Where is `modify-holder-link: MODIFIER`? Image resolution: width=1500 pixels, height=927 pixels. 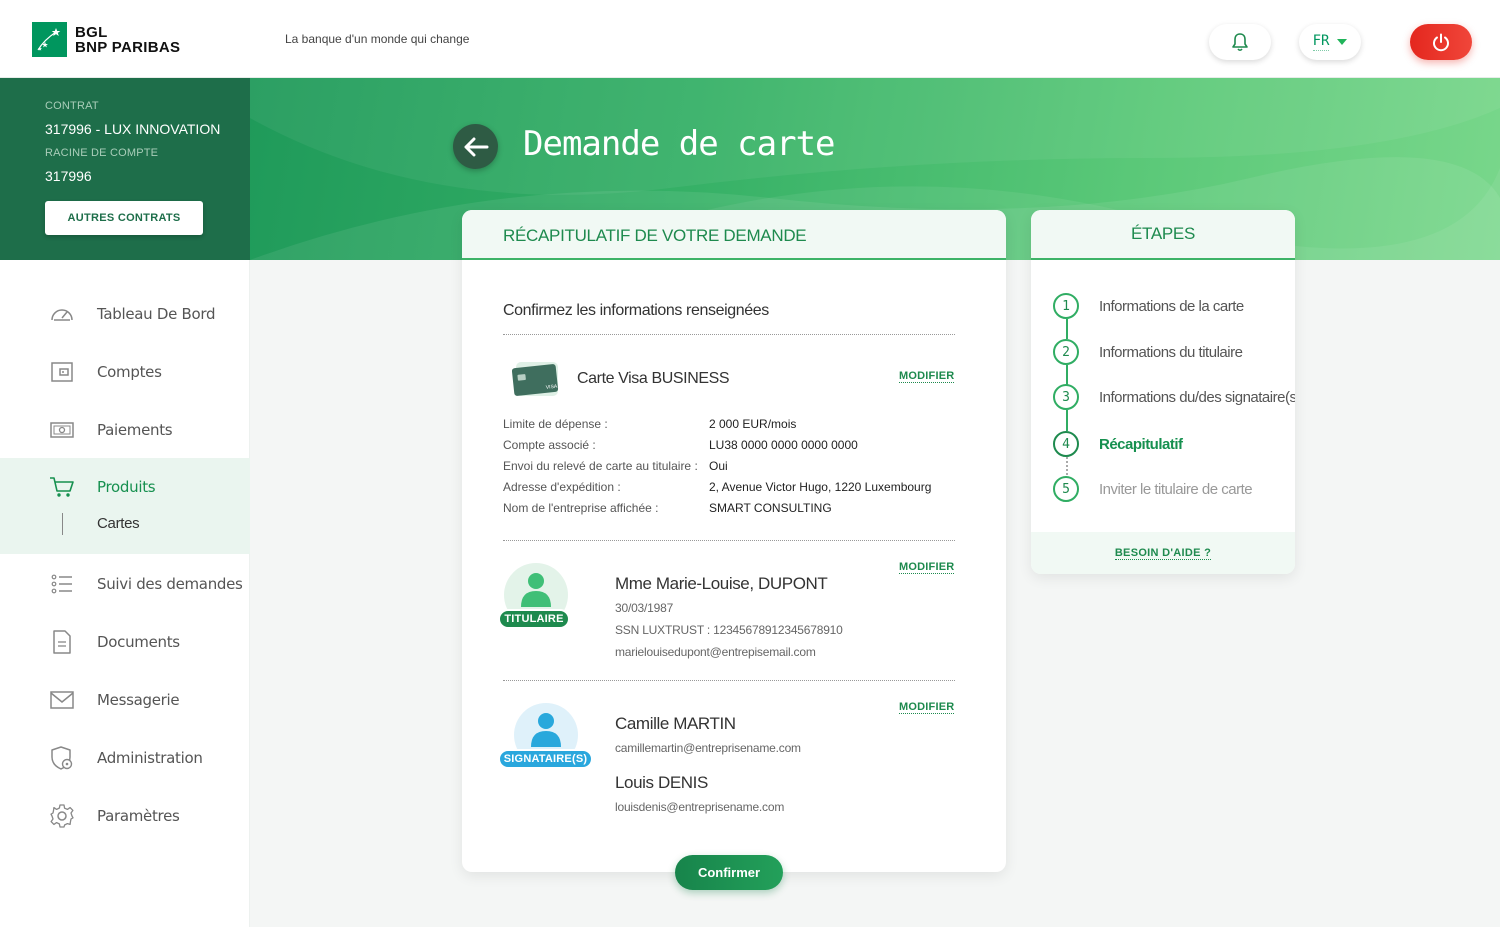 modify-holder-link: MODIFIER is located at coordinates (927, 567).